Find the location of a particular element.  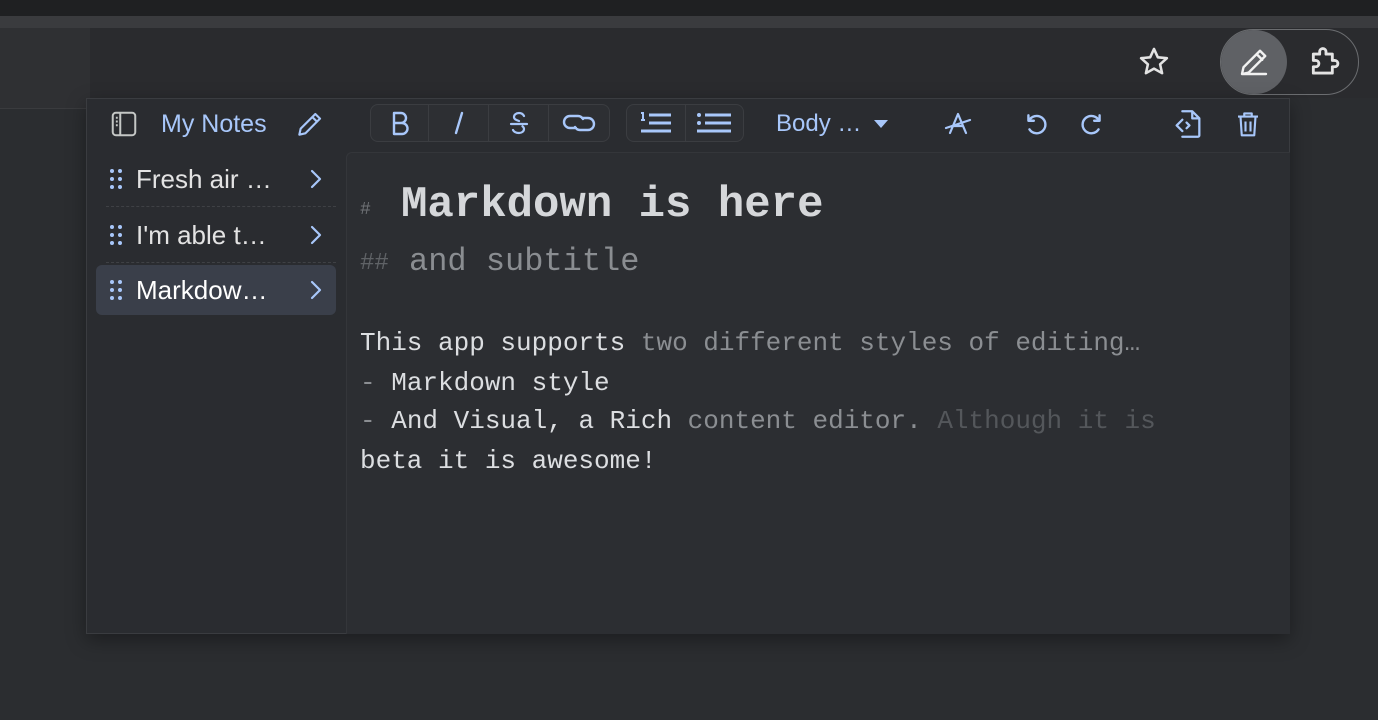

undo-icon is located at coordinates (1036, 124).